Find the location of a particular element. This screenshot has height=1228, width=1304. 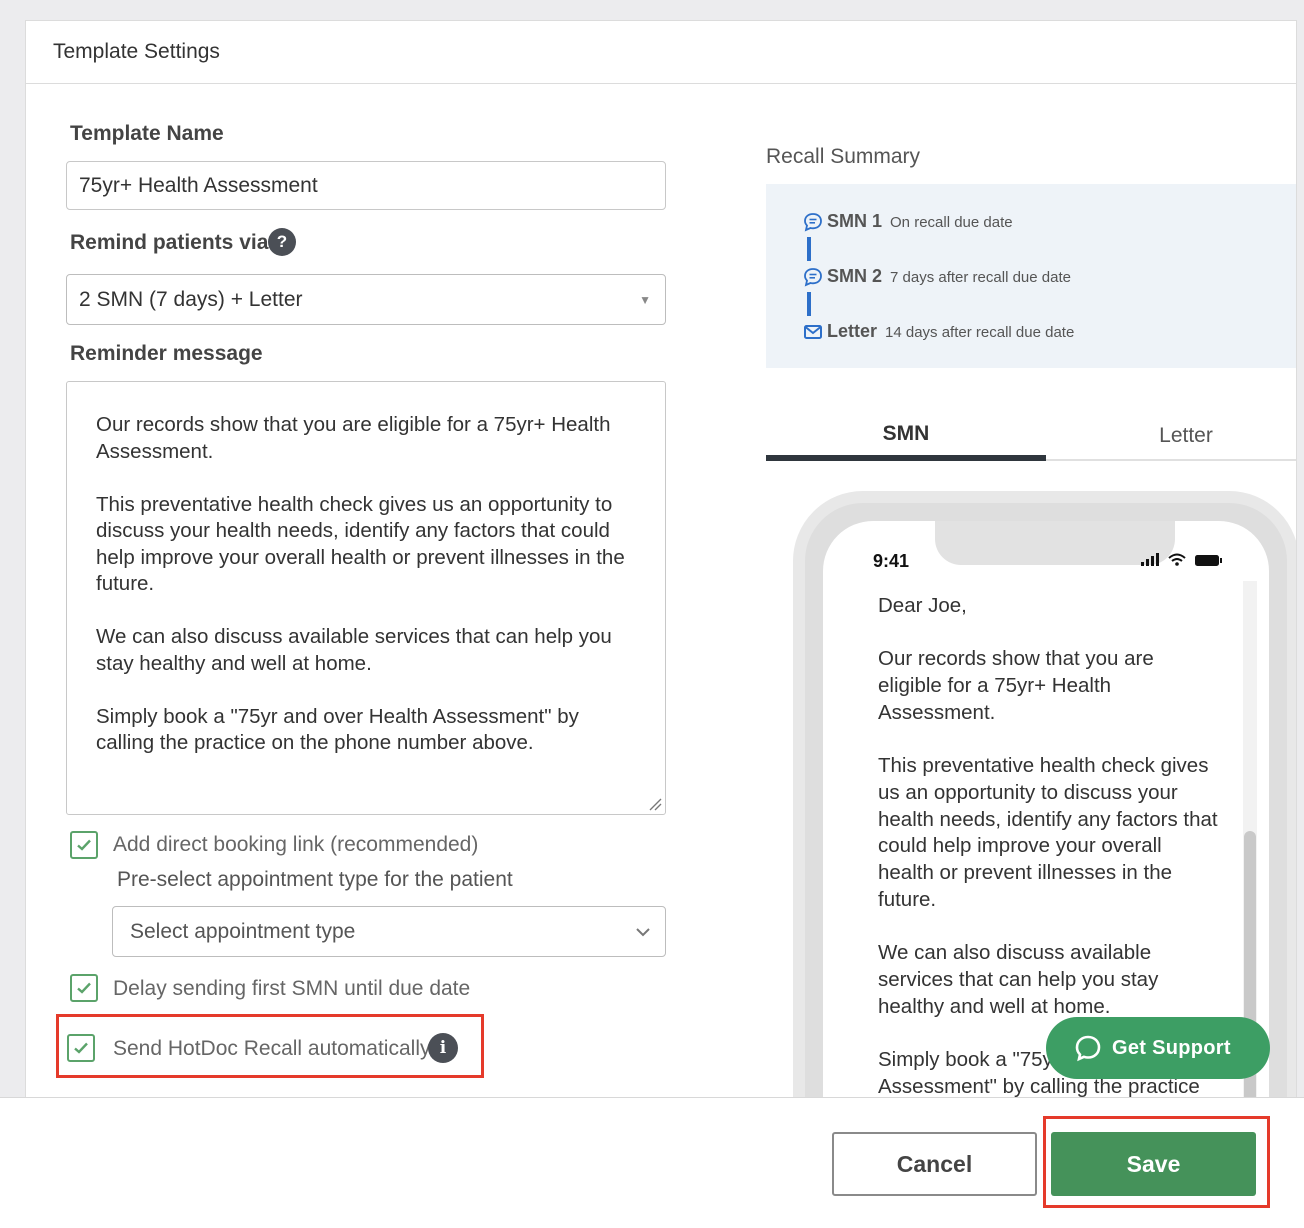

step-description: 14 days after recall due date is located at coordinates (980, 332).